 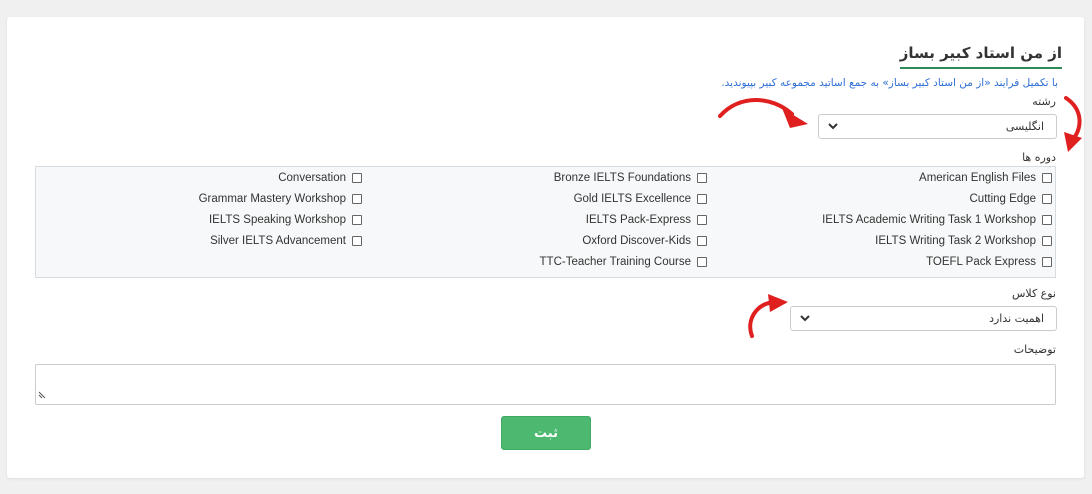 I want to click on course-option: Gold IELTS Excellence, so click(x=640, y=199).